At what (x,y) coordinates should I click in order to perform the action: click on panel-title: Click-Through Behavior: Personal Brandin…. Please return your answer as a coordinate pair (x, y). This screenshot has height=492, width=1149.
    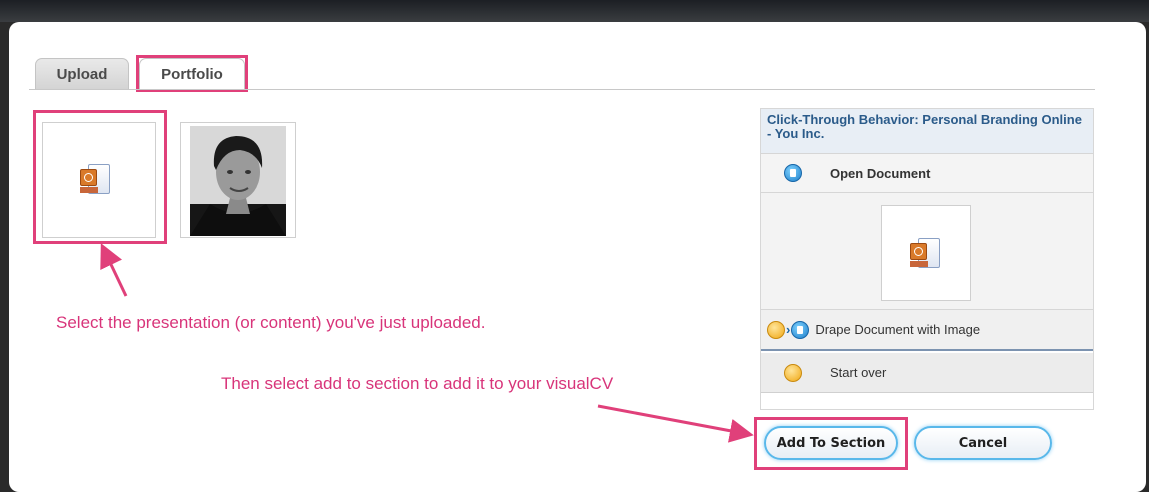
    Looking at the image, I should click on (927, 131).